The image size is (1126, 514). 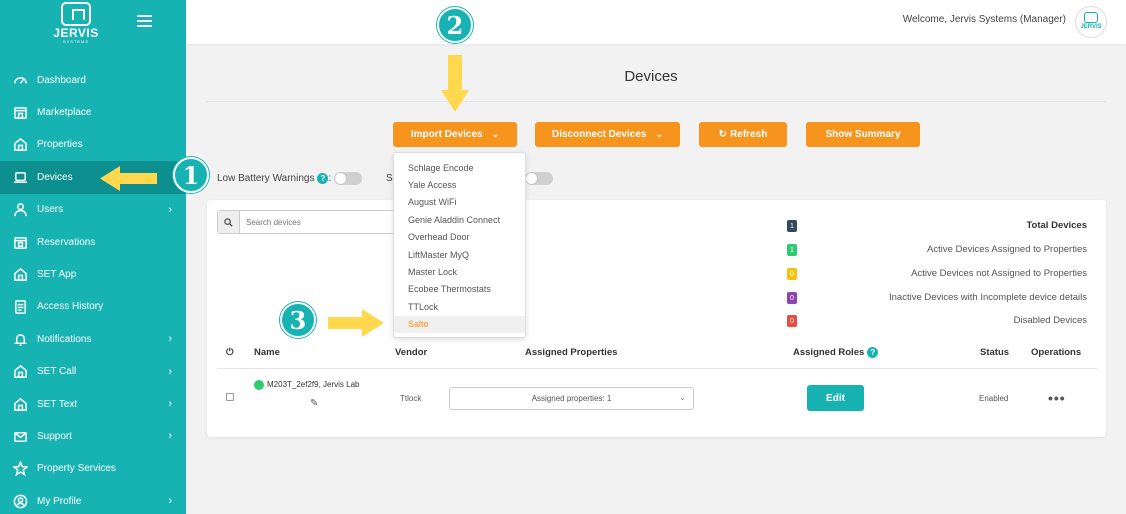 I want to click on calendar-icon, so click(x=20, y=242).